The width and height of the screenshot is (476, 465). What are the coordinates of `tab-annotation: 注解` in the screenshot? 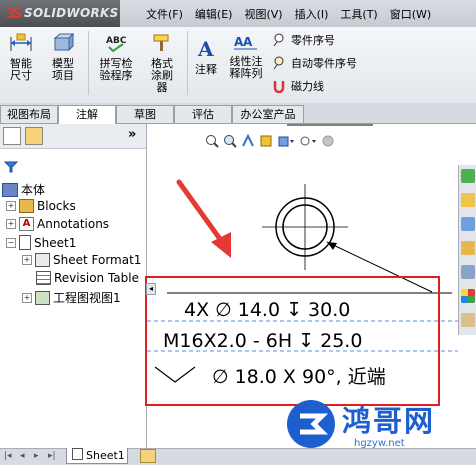 It's located at (87, 114).